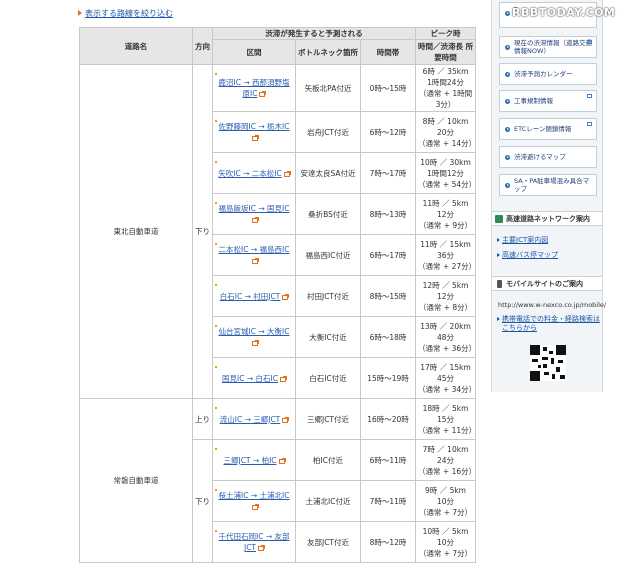 The width and height of the screenshot is (640, 580). What do you see at coordinates (388, 460) in the screenshot?
I see `time-cell: 6時〜11時` at bounding box center [388, 460].